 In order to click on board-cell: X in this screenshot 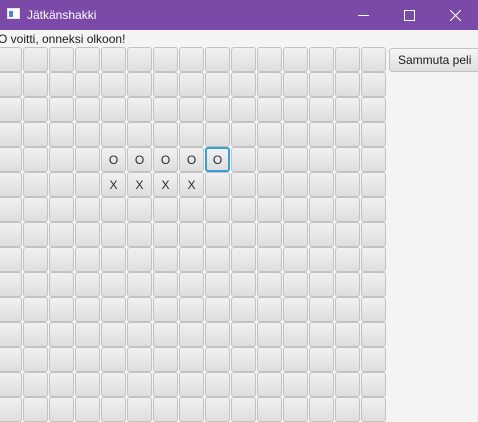, I will do `click(191, 184)`.